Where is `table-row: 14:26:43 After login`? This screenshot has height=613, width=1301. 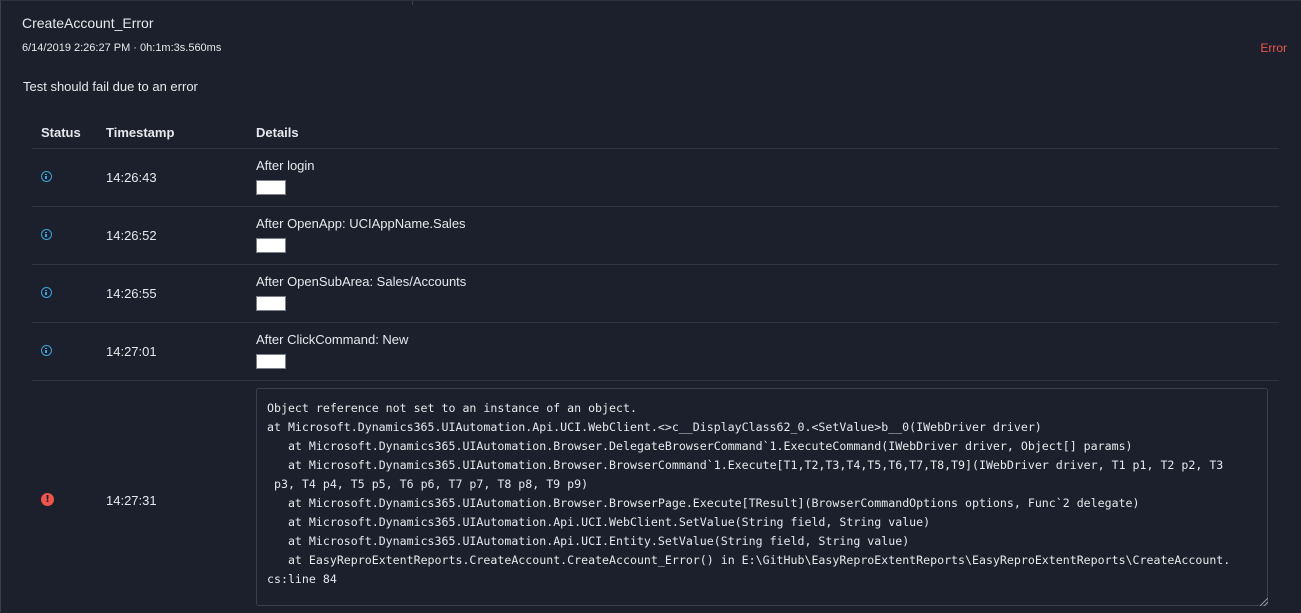 table-row: 14:26:43 After login is located at coordinates (655, 178).